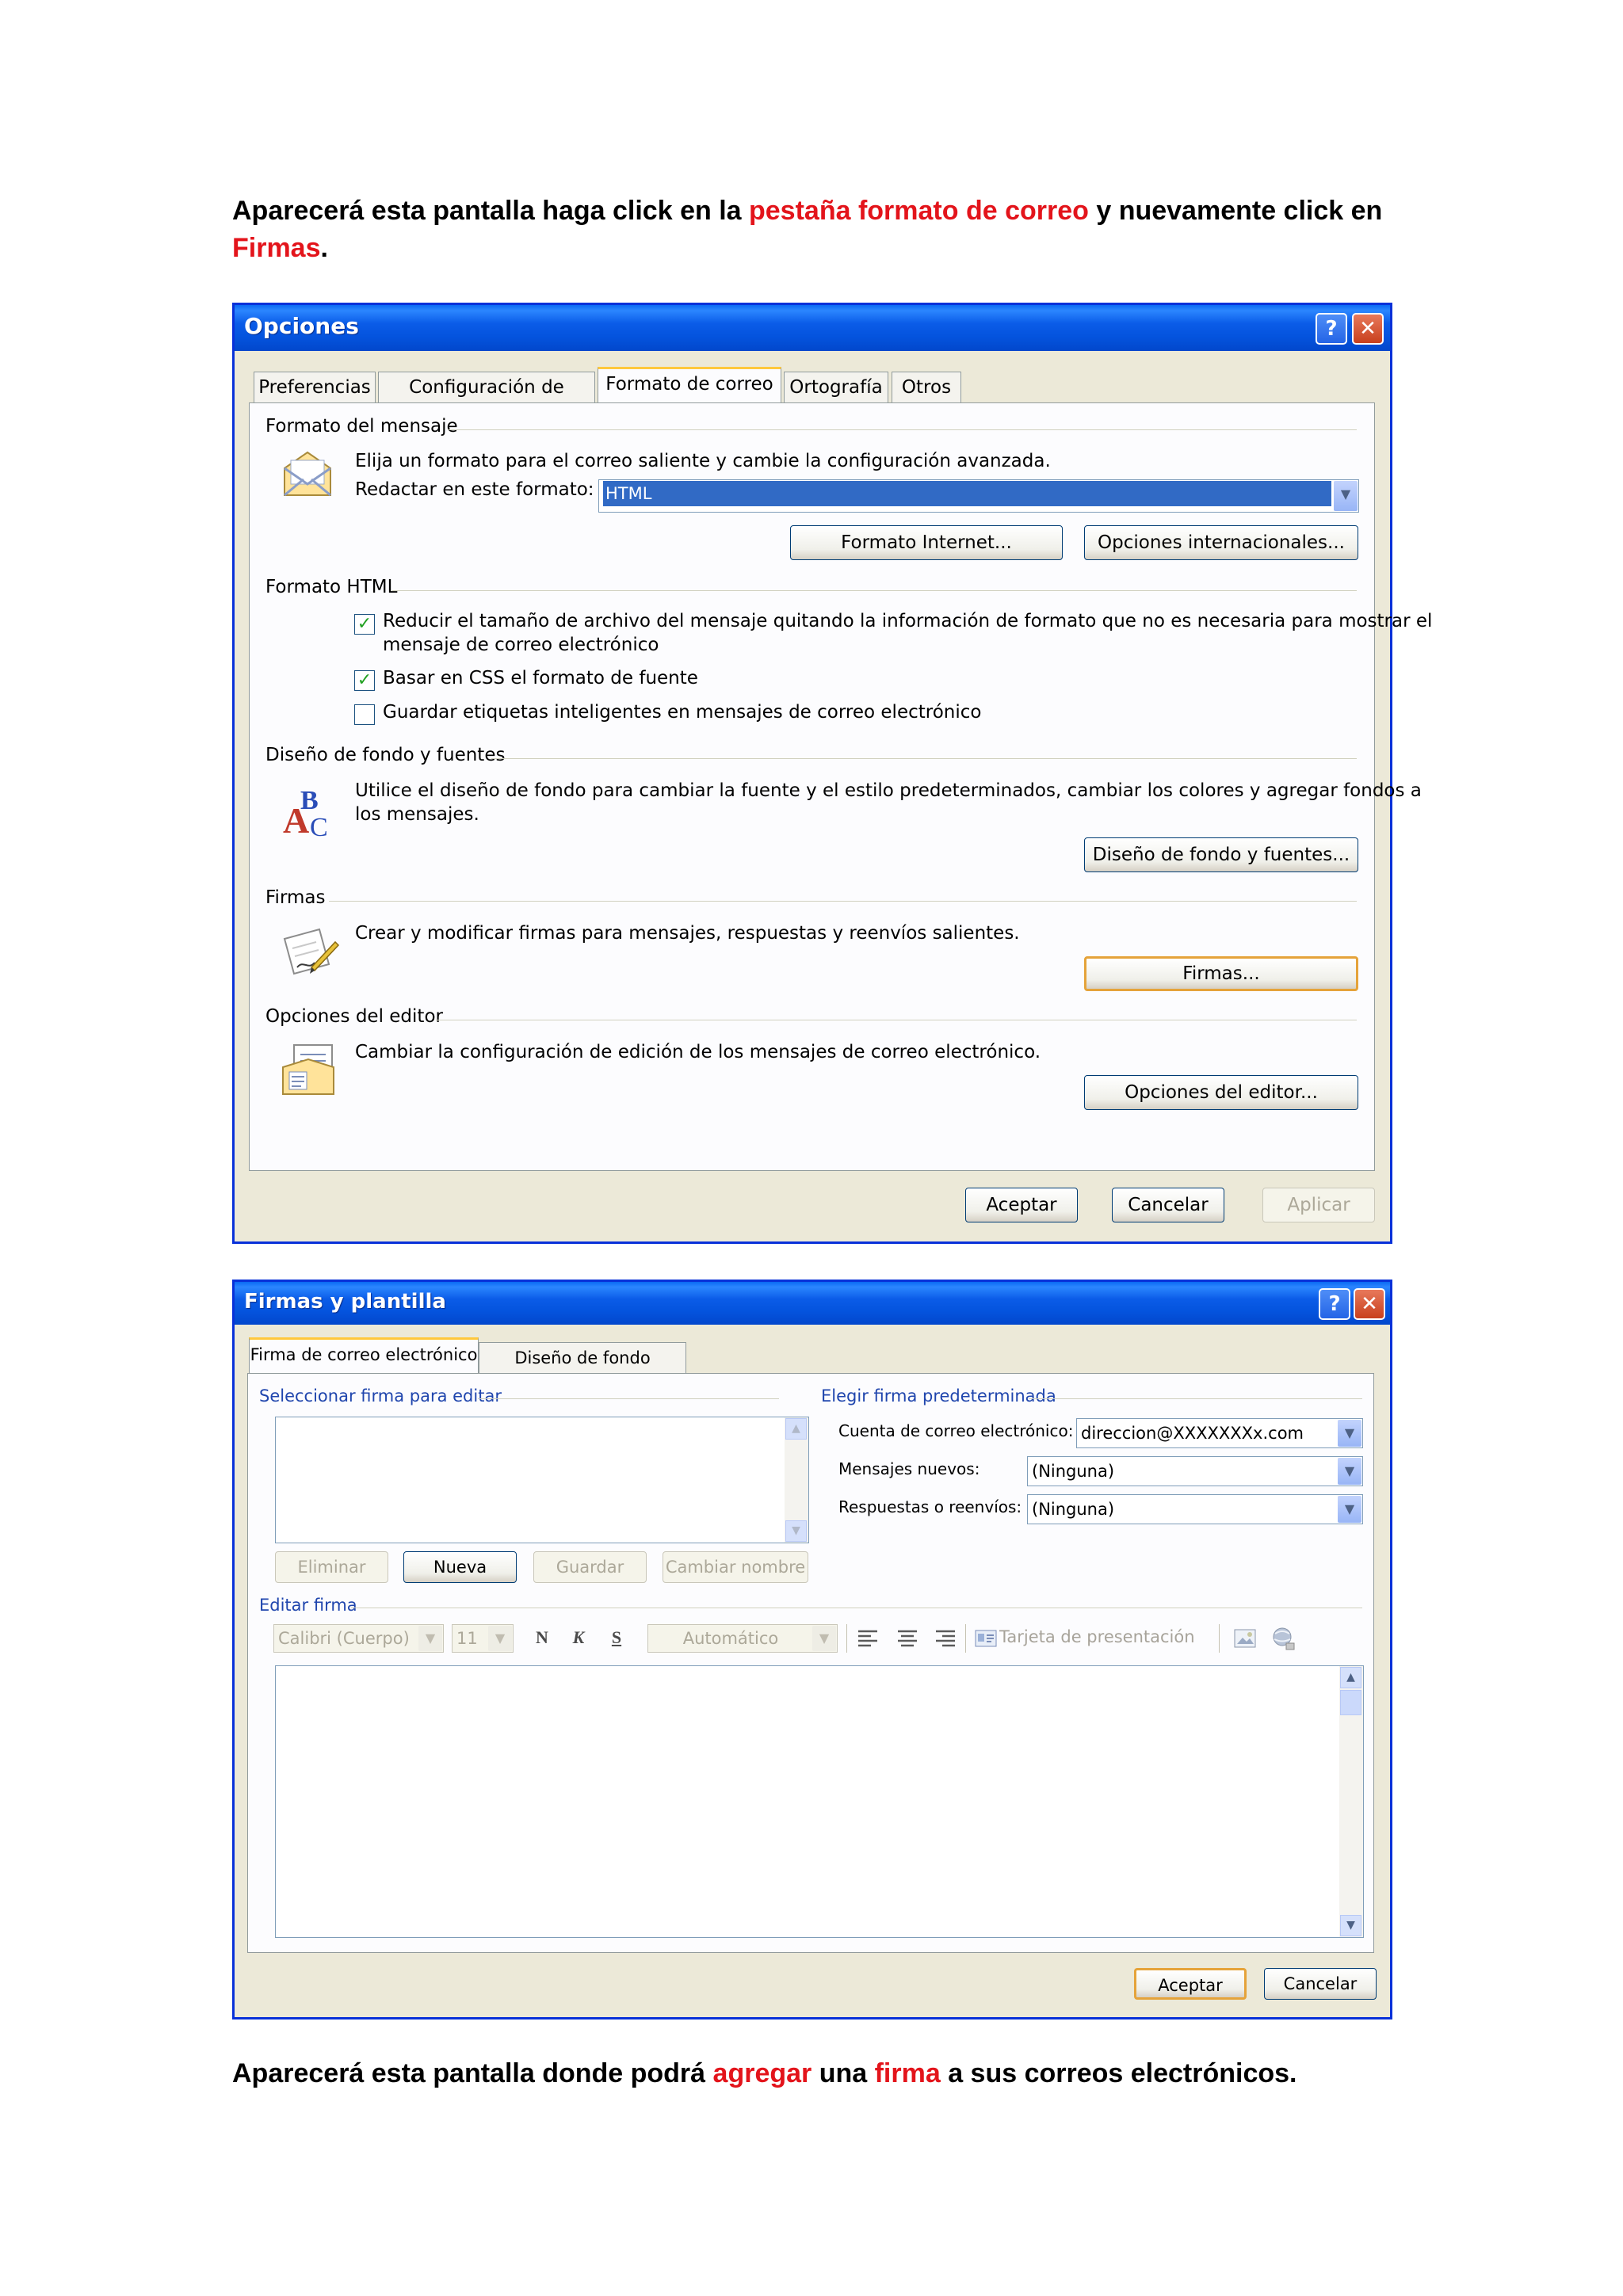 Image resolution: width=1623 pixels, height=2296 pixels. I want to click on bold-button: N, so click(542, 1637).